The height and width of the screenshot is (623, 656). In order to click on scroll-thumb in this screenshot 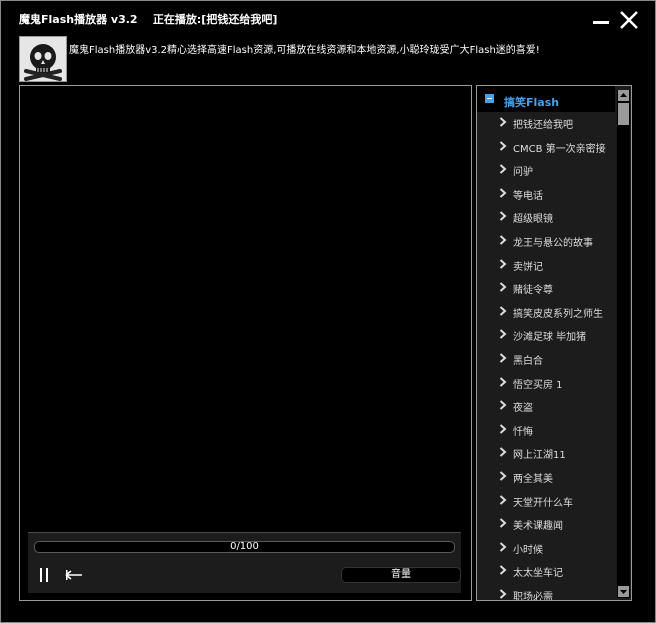, I will do `click(623, 114)`.